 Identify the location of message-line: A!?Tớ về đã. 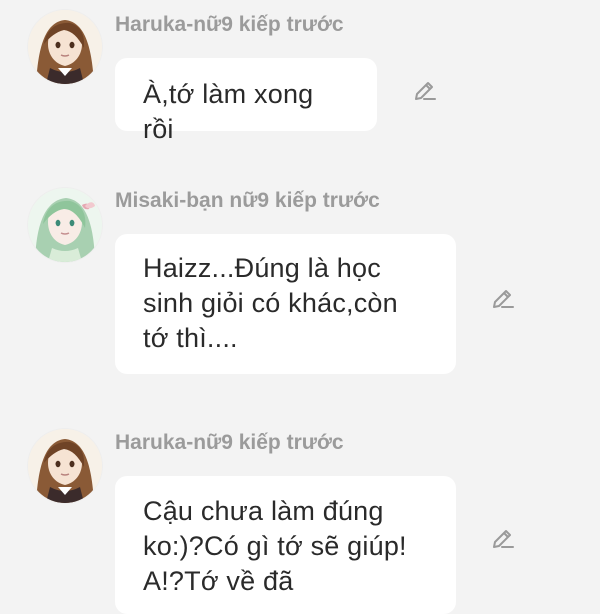
(218, 581).